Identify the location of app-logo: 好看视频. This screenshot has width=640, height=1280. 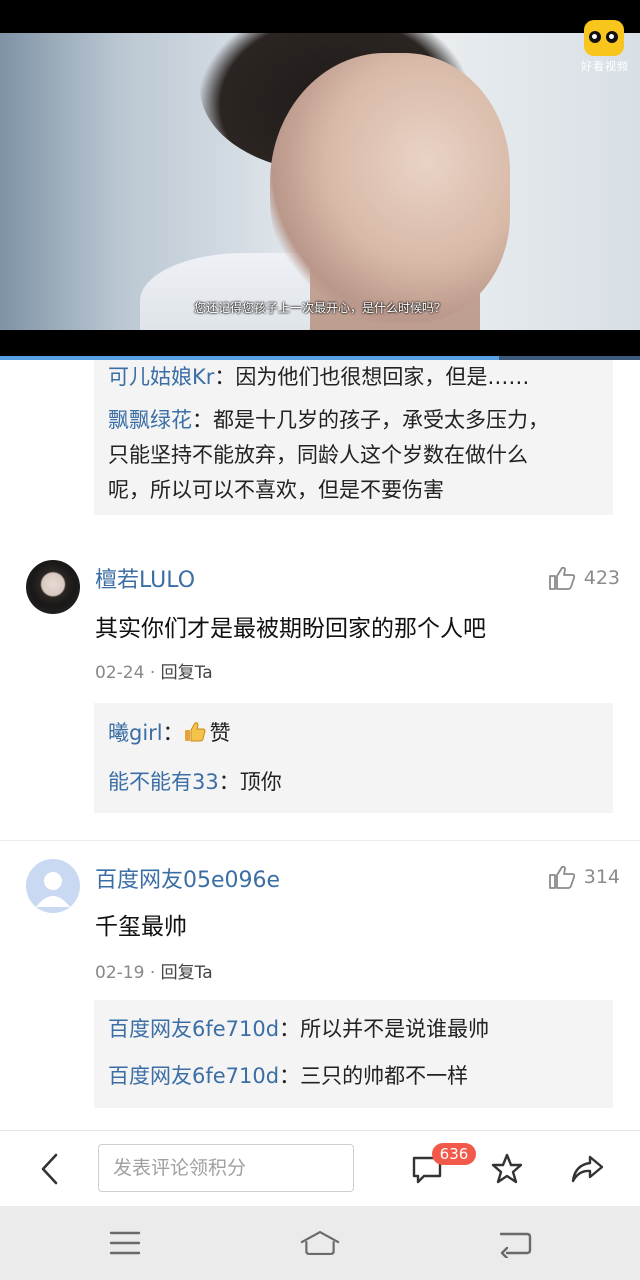
(605, 48).